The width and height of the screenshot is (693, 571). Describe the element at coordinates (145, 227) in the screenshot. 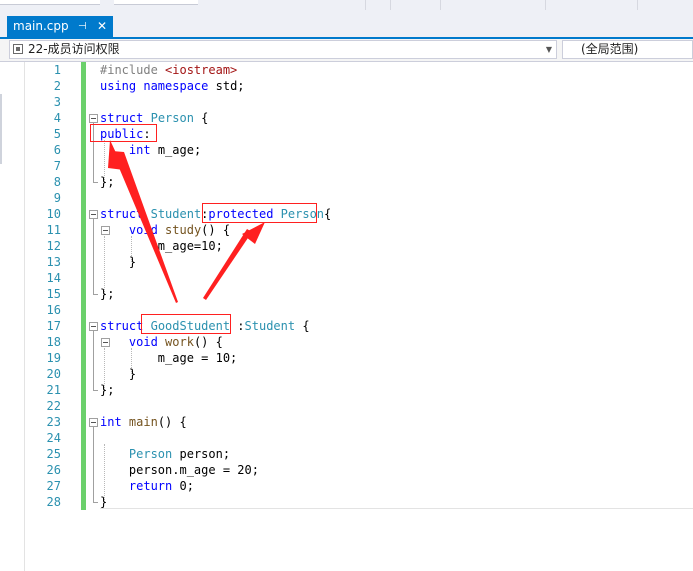

I see `annotation-arrow-to-public` at that location.